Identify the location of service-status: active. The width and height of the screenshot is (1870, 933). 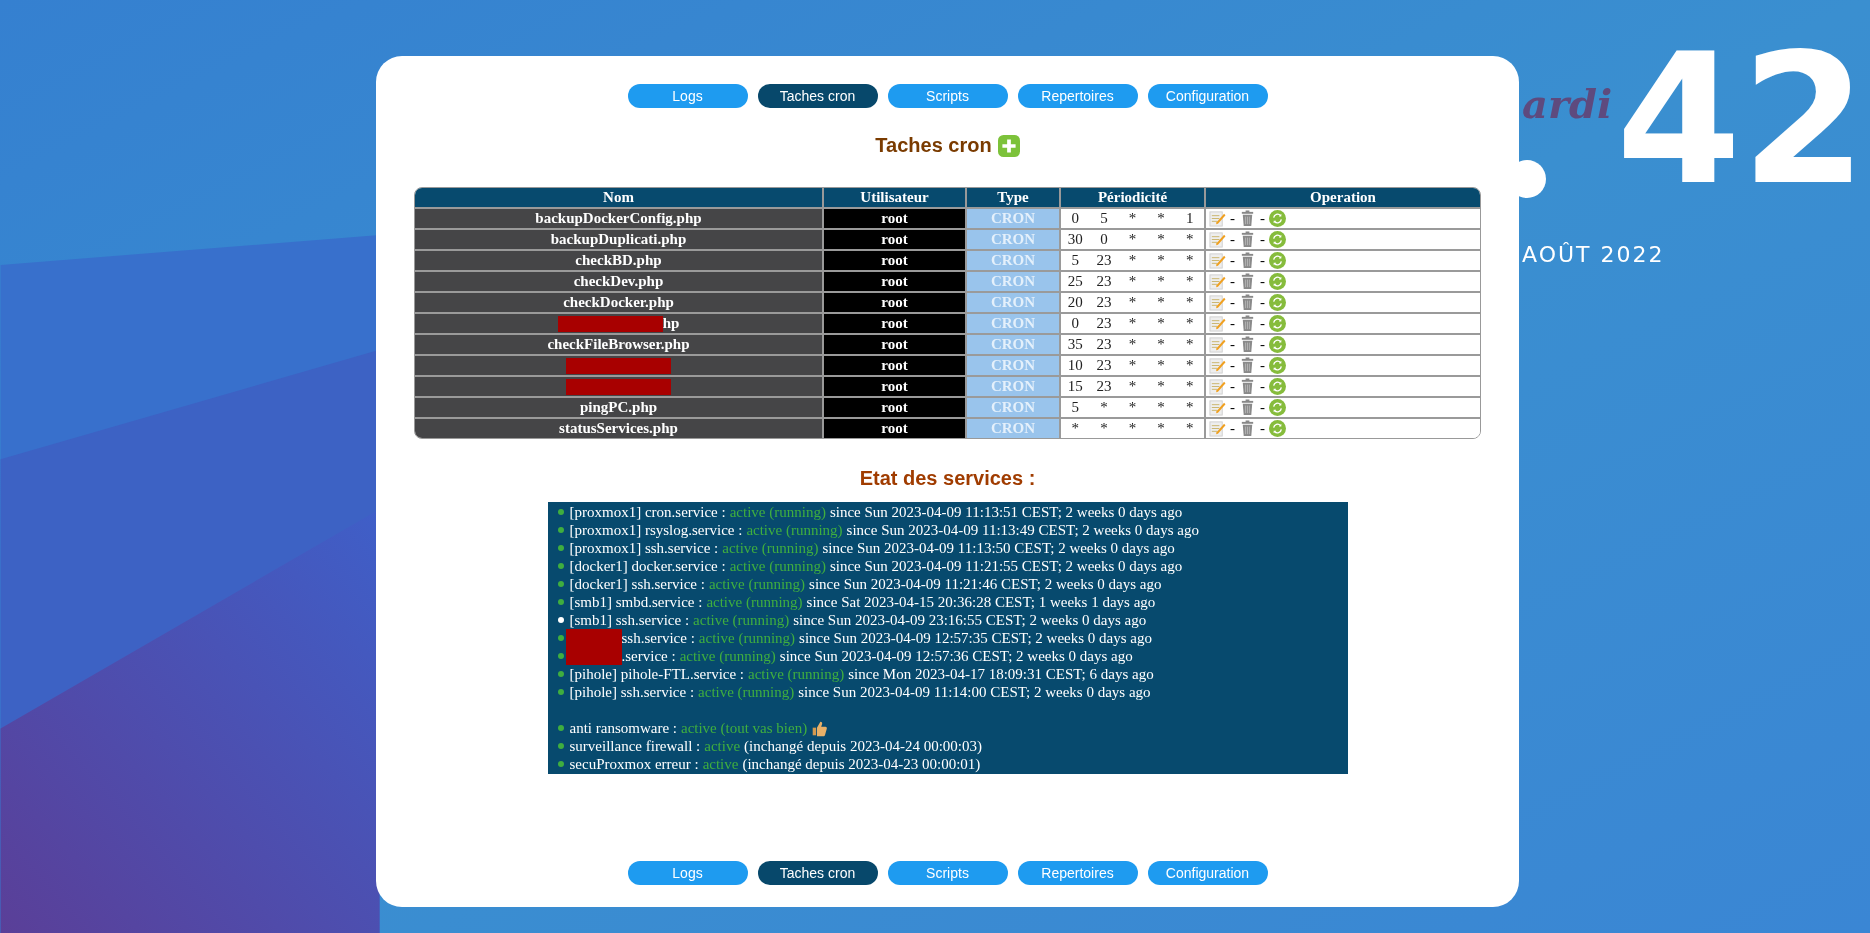
(720, 764).